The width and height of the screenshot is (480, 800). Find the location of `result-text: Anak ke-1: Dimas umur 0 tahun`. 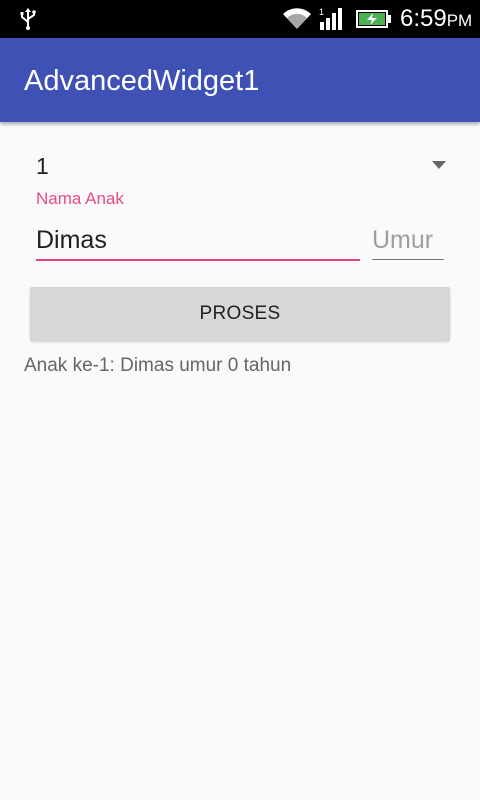

result-text: Anak ke-1: Dimas umur 0 tahun is located at coordinates (158, 365).